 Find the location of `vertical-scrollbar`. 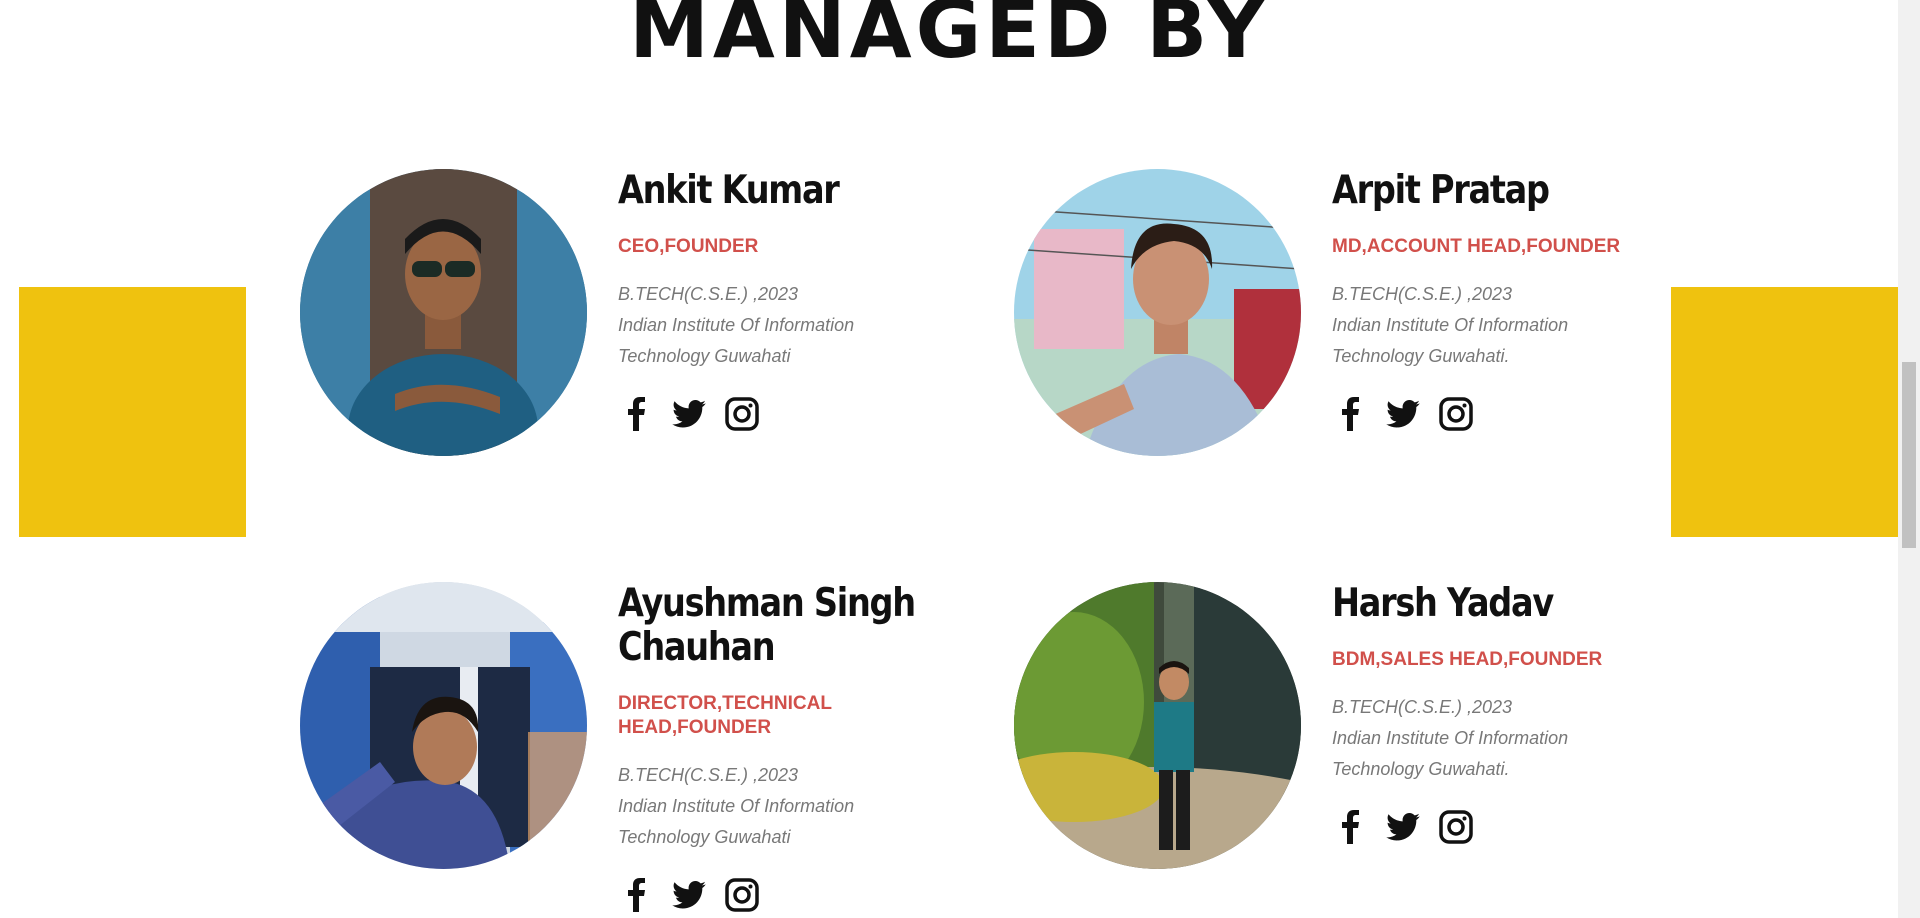

vertical-scrollbar is located at coordinates (1909, 459).